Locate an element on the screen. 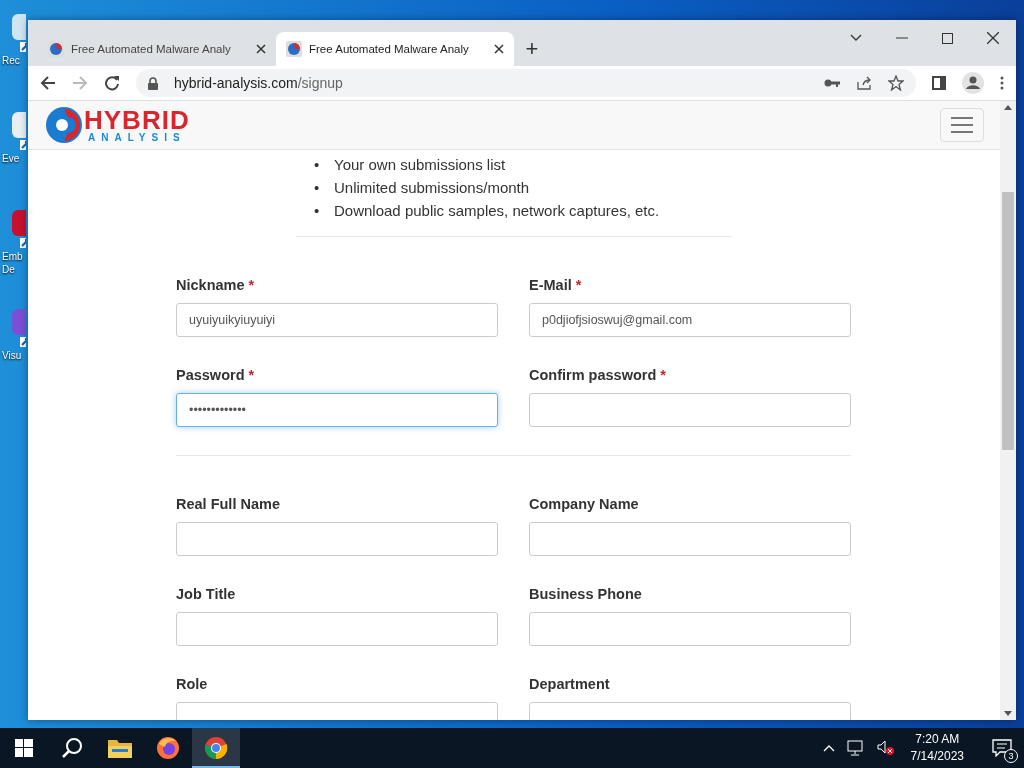 The height and width of the screenshot is (768, 1024). scroll-up-icon is located at coordinates (1008, 107).